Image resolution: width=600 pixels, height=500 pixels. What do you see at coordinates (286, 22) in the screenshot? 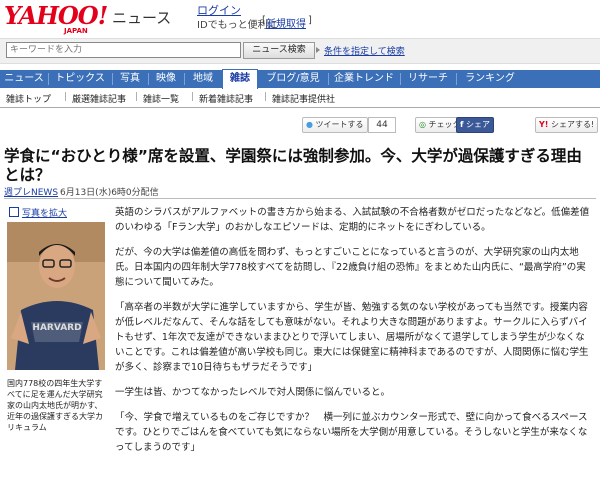
I see `signup-link: 新規取得` at bounding box center [286, 22].